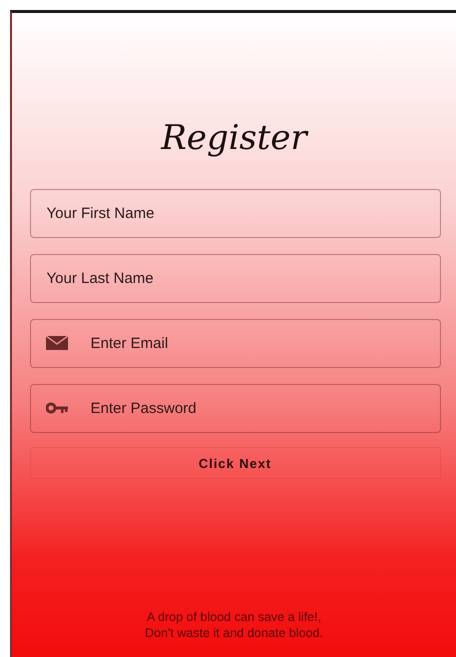 The height and width of the screenshot is (657, 456). Describe the element at coordinates (234, 617) in the screenshot. I see `footer-text: A drop of blood can save a life!,` at that location.